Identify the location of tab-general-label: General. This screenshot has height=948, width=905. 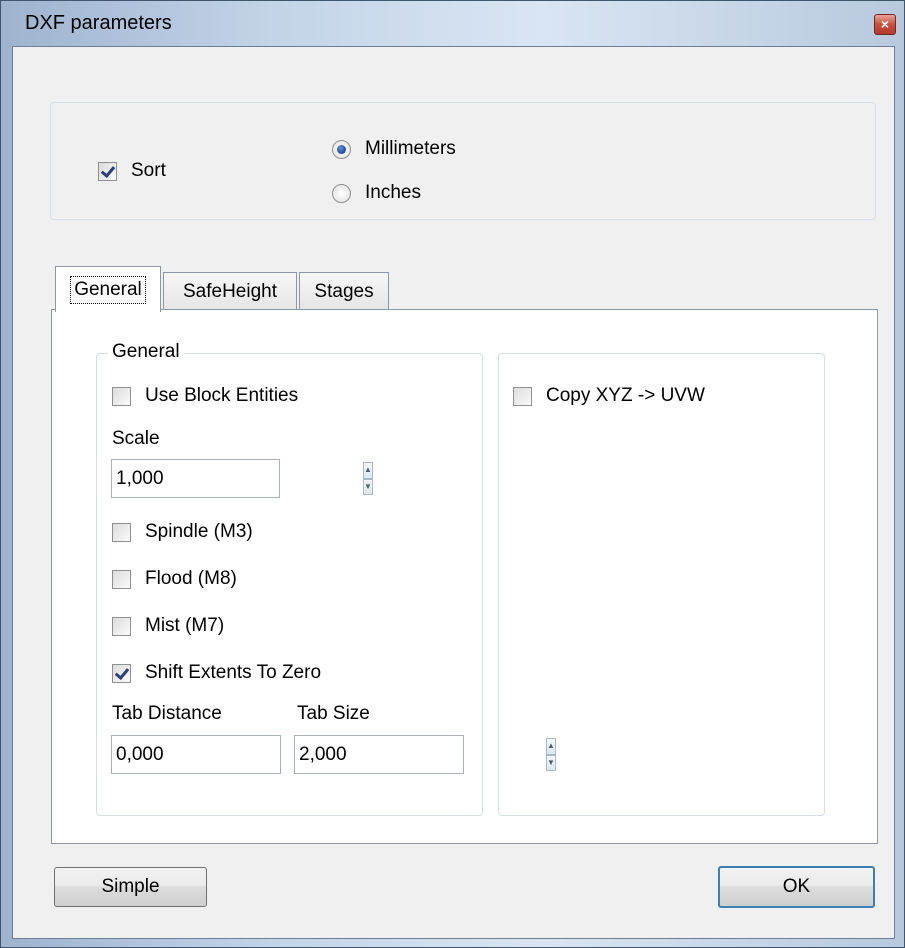
(108, 289).